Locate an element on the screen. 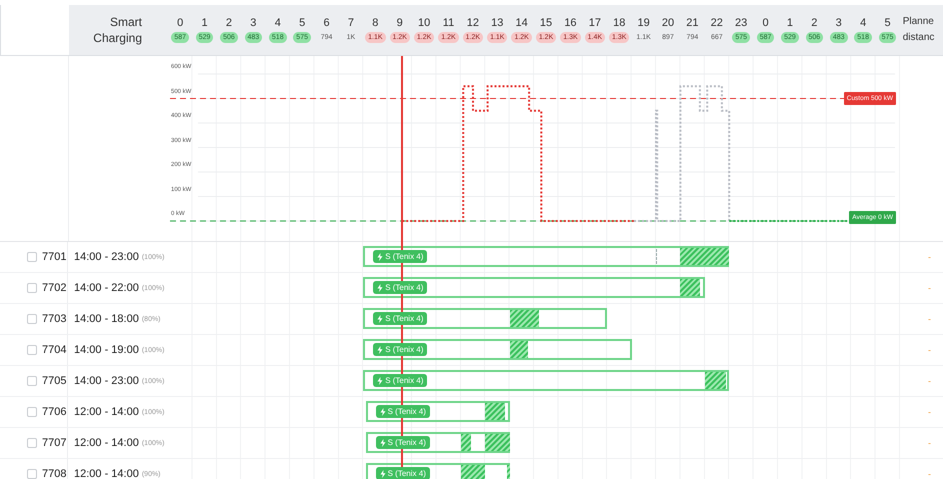 This screenshot has height=479, width=943. vehicle-id: 7705 is located at coordinates (54, 381).